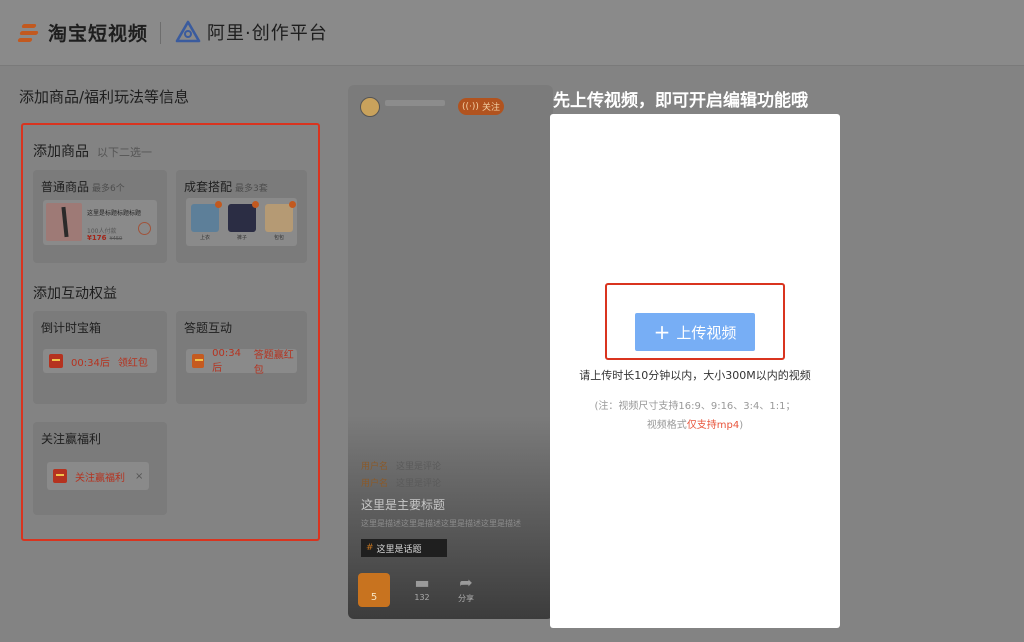 Image resolution: width=1024 pixels, height=642 pixels. What do you see at coordinates (108, 189) in the screenshot?
I see `normal-product-limit: 最多6个` at bounding box center [108, 189].